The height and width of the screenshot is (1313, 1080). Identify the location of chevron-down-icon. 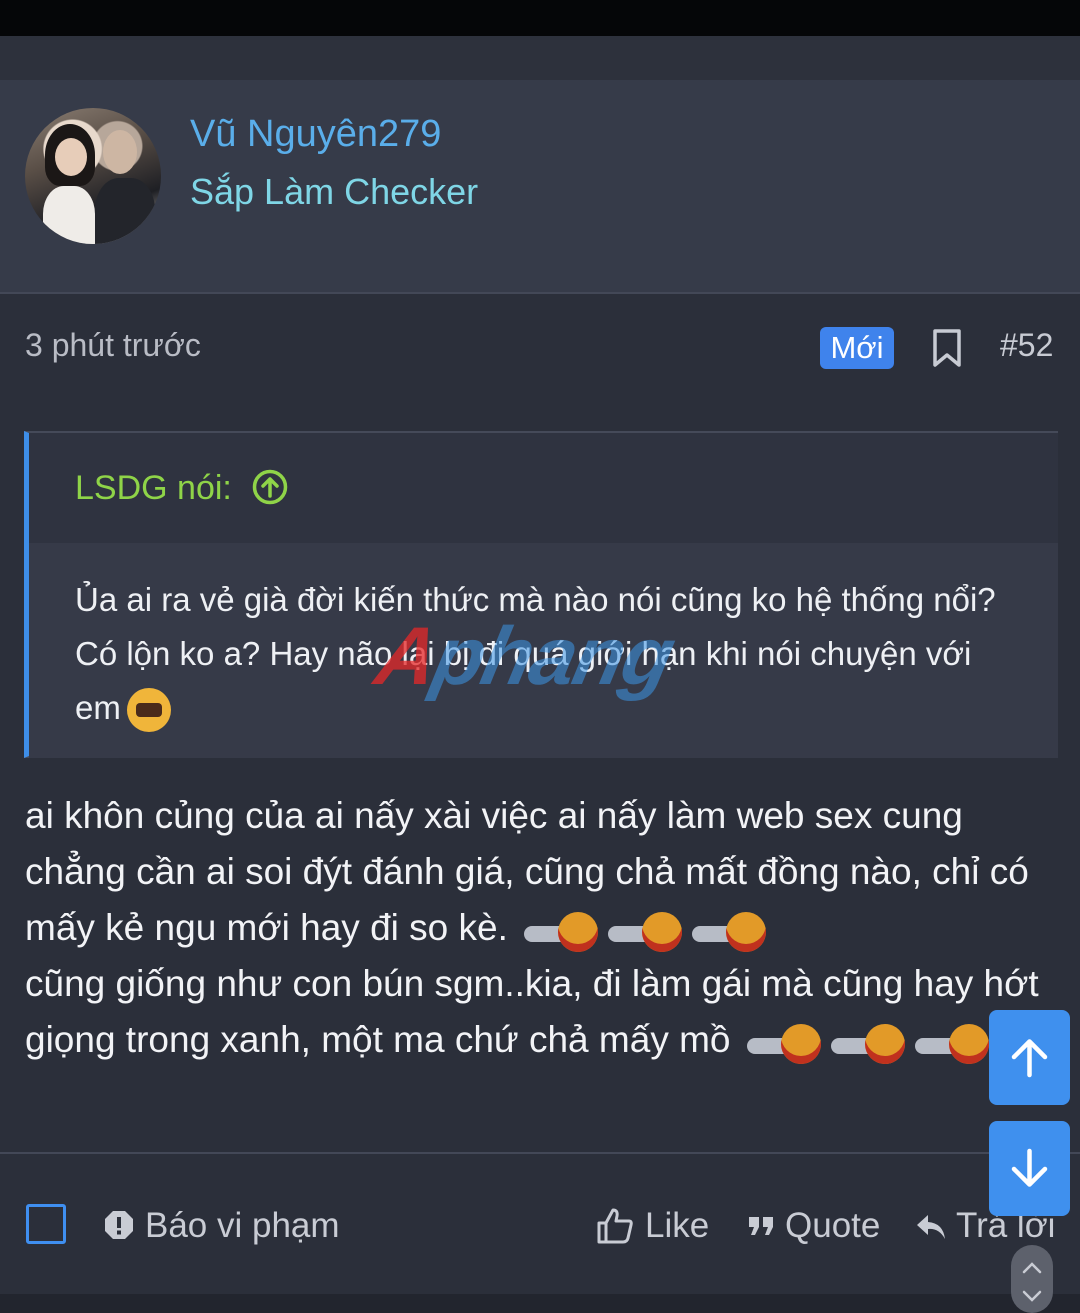
(1032, 1296).